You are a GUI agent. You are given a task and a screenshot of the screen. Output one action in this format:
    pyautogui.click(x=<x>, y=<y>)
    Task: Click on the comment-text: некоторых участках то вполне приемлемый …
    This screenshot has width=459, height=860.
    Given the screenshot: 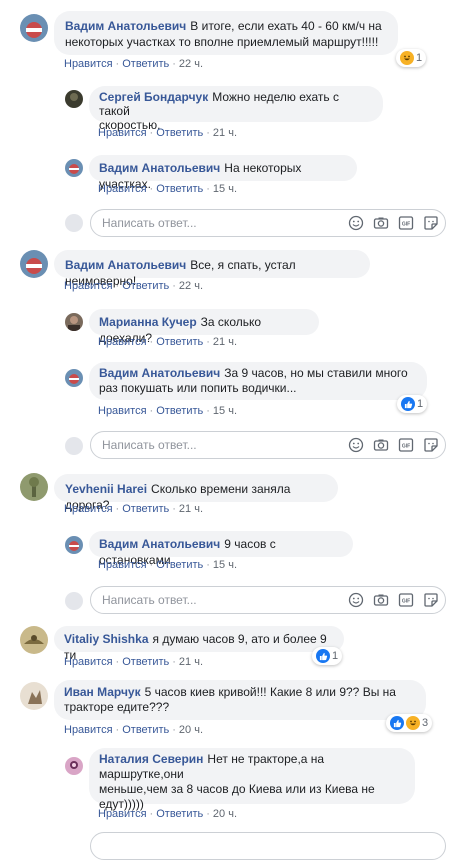 What is the action you would take?
    pyautogui.click(x=222, y=42)
    